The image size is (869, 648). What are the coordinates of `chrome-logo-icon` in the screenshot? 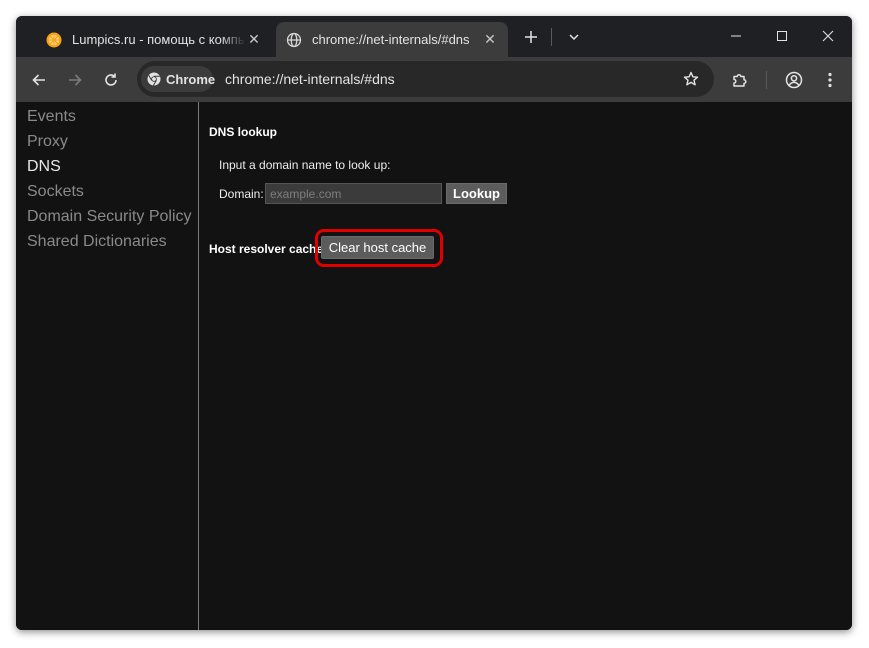 It's located at (154, 79).